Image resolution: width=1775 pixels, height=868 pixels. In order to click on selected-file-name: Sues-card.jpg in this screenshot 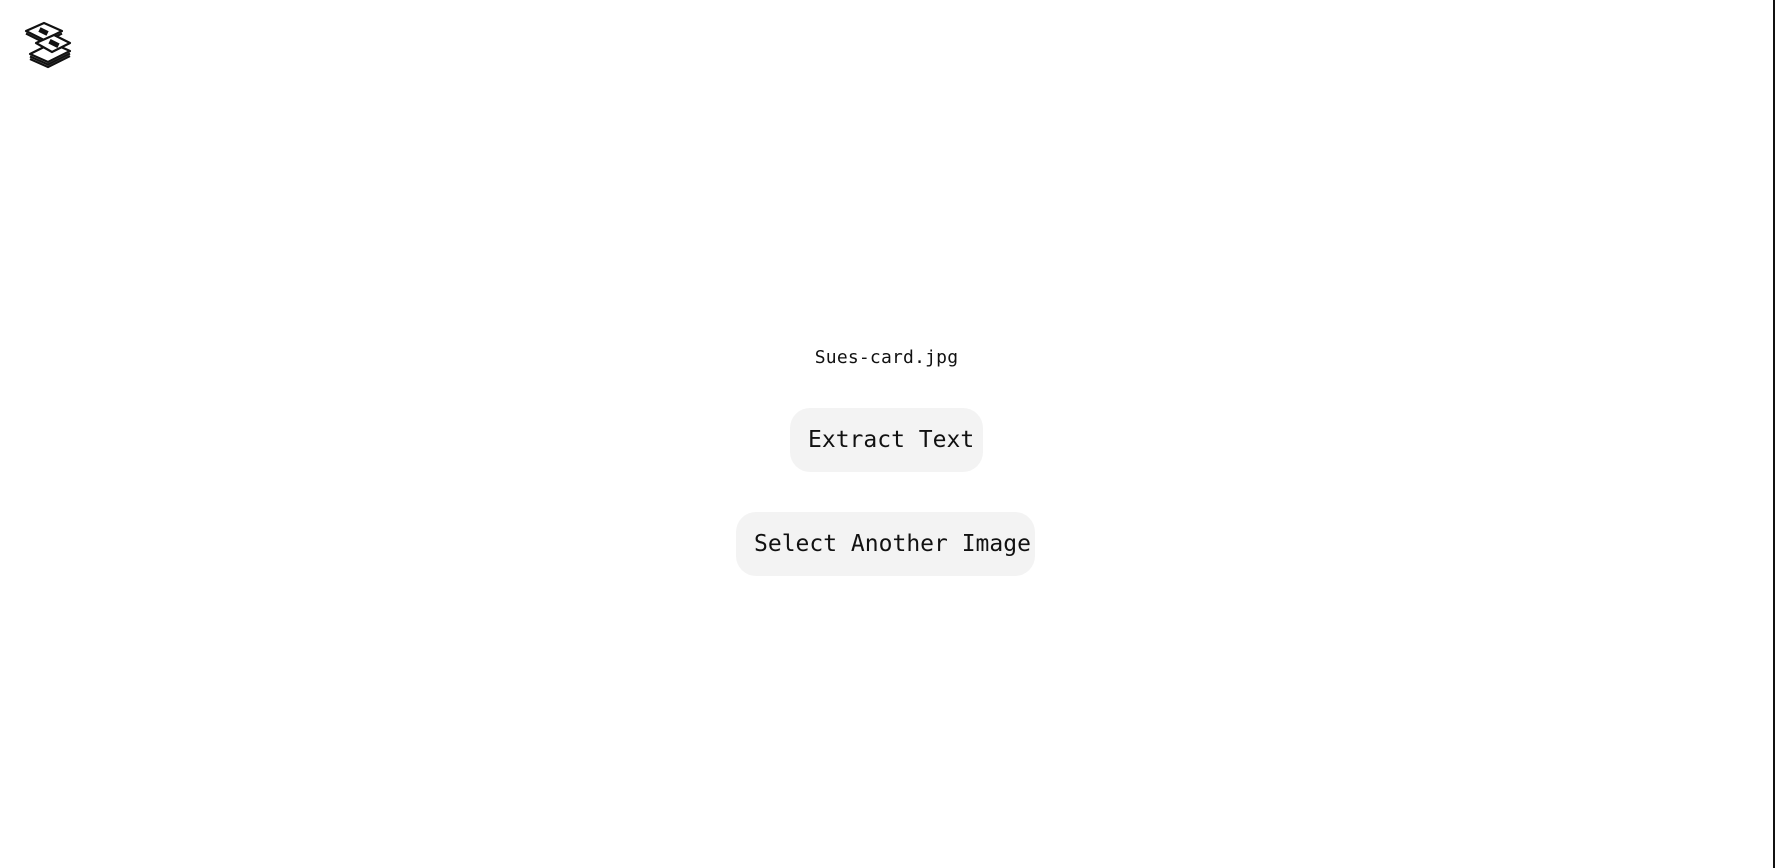, I will do `click(886, 357)`.